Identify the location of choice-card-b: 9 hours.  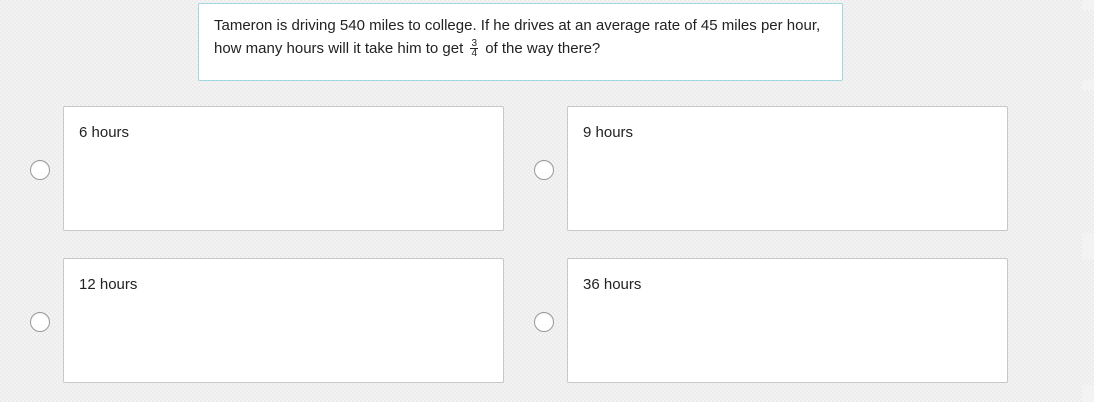
(787, 168).